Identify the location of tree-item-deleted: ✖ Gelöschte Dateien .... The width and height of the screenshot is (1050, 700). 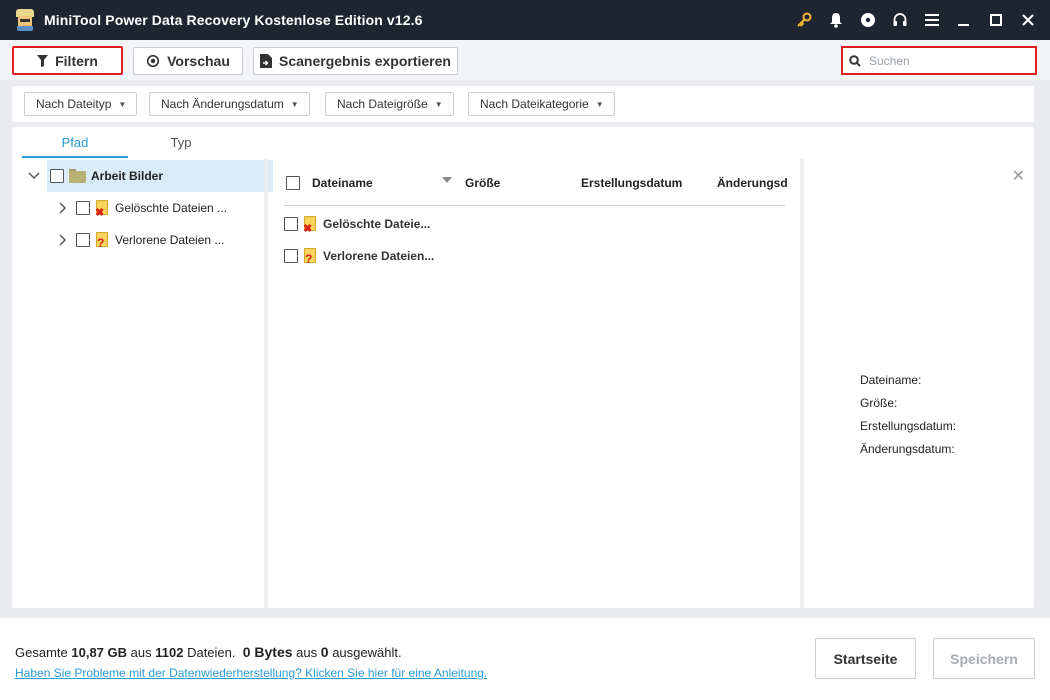
(160, 208).